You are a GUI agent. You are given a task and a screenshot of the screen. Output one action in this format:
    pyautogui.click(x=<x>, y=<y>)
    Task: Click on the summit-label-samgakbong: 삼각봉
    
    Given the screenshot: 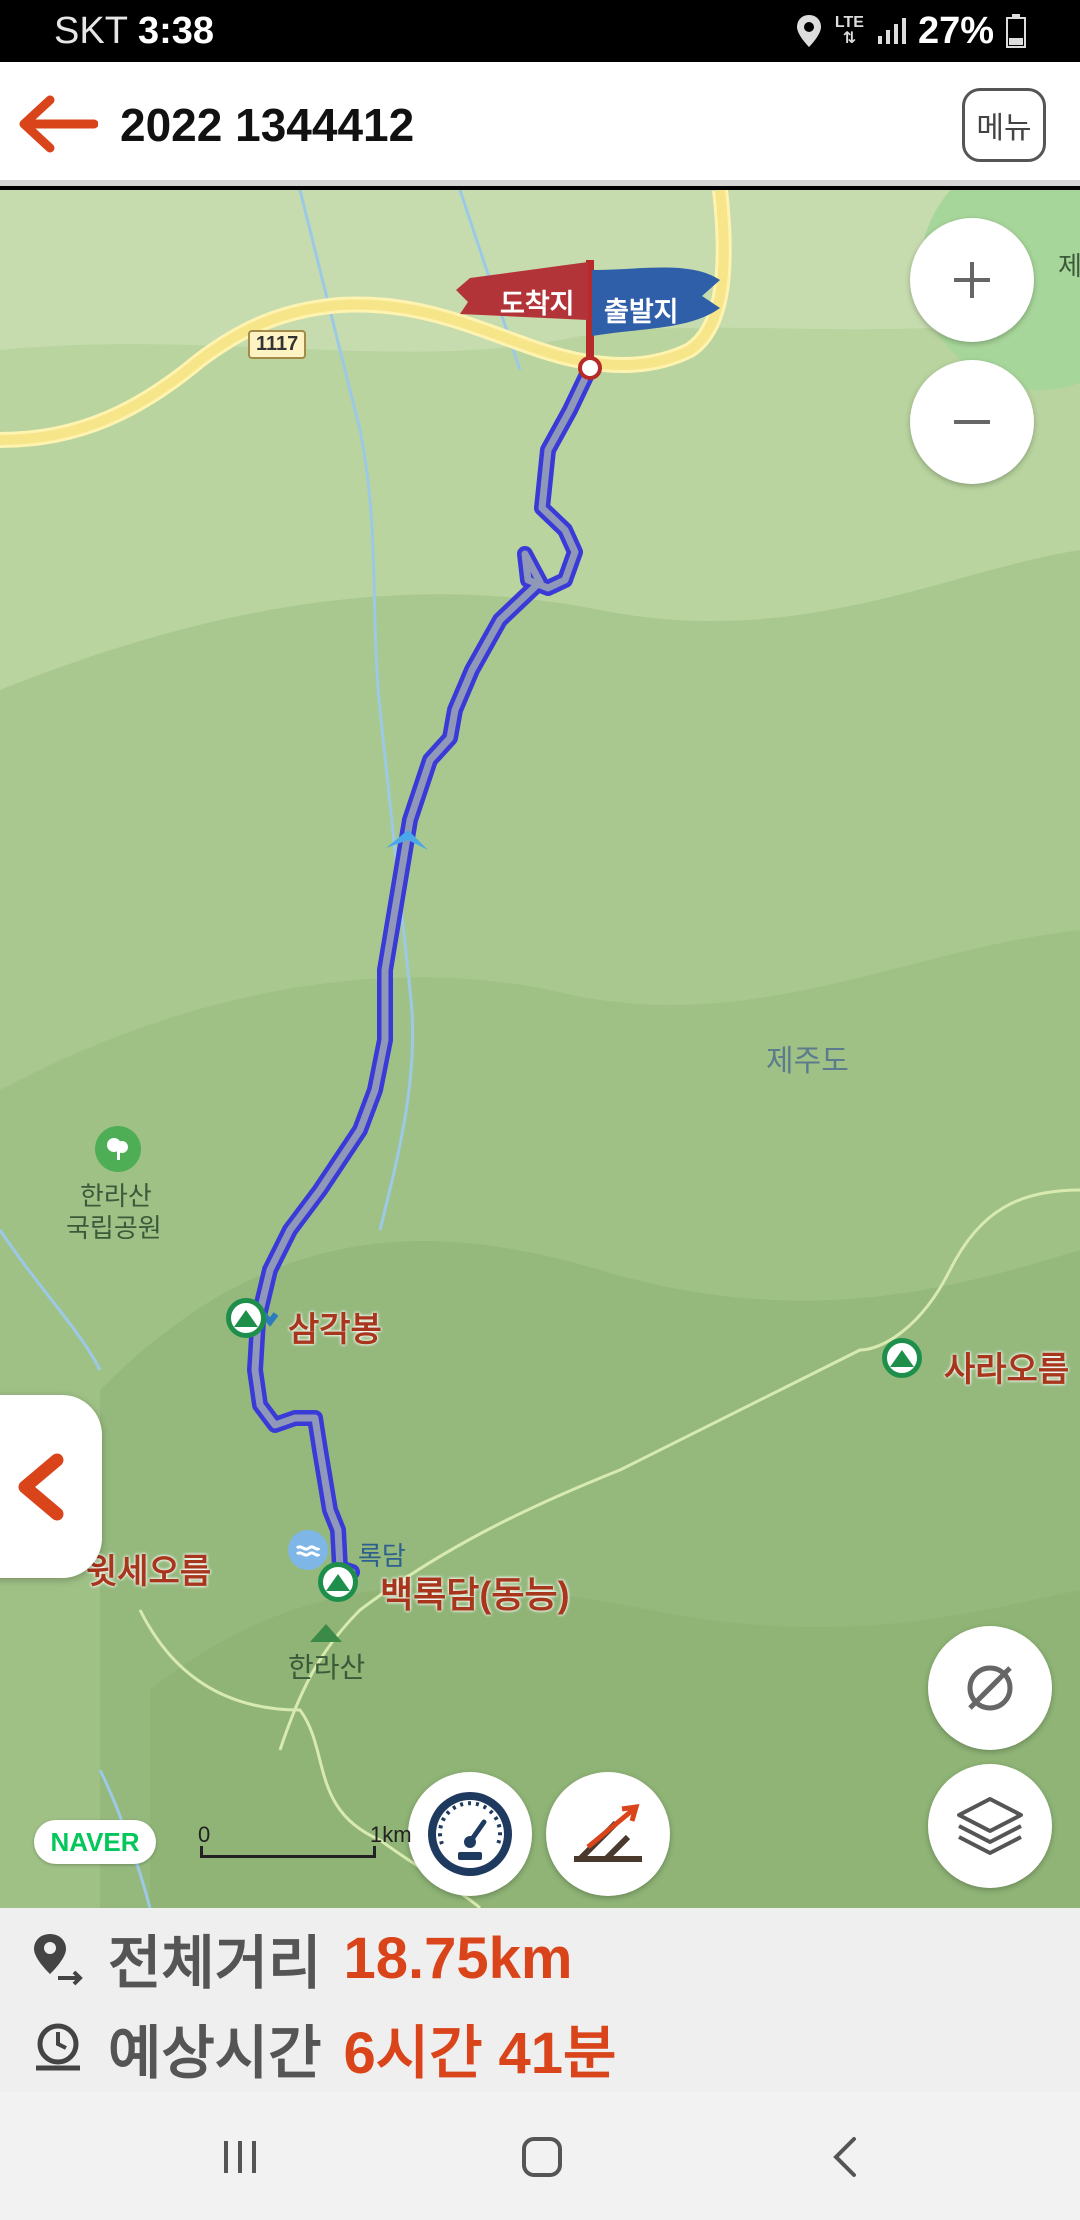 What is the action you would take?
    pyautogui.click(x=335, y=1330)
    